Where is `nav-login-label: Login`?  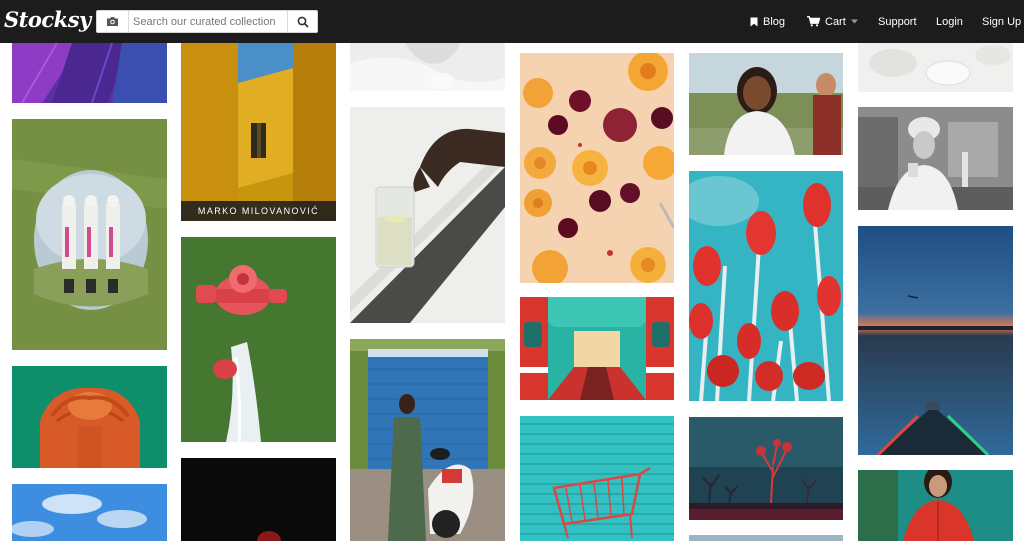 nav-login-label: Login is located at coordinates (949, 21).